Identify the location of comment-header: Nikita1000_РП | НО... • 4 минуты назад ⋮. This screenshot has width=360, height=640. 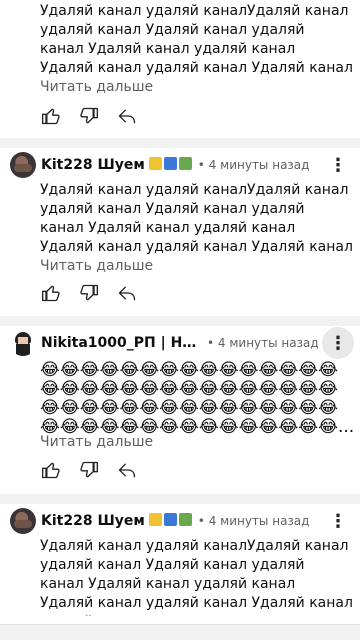
(182, 343).